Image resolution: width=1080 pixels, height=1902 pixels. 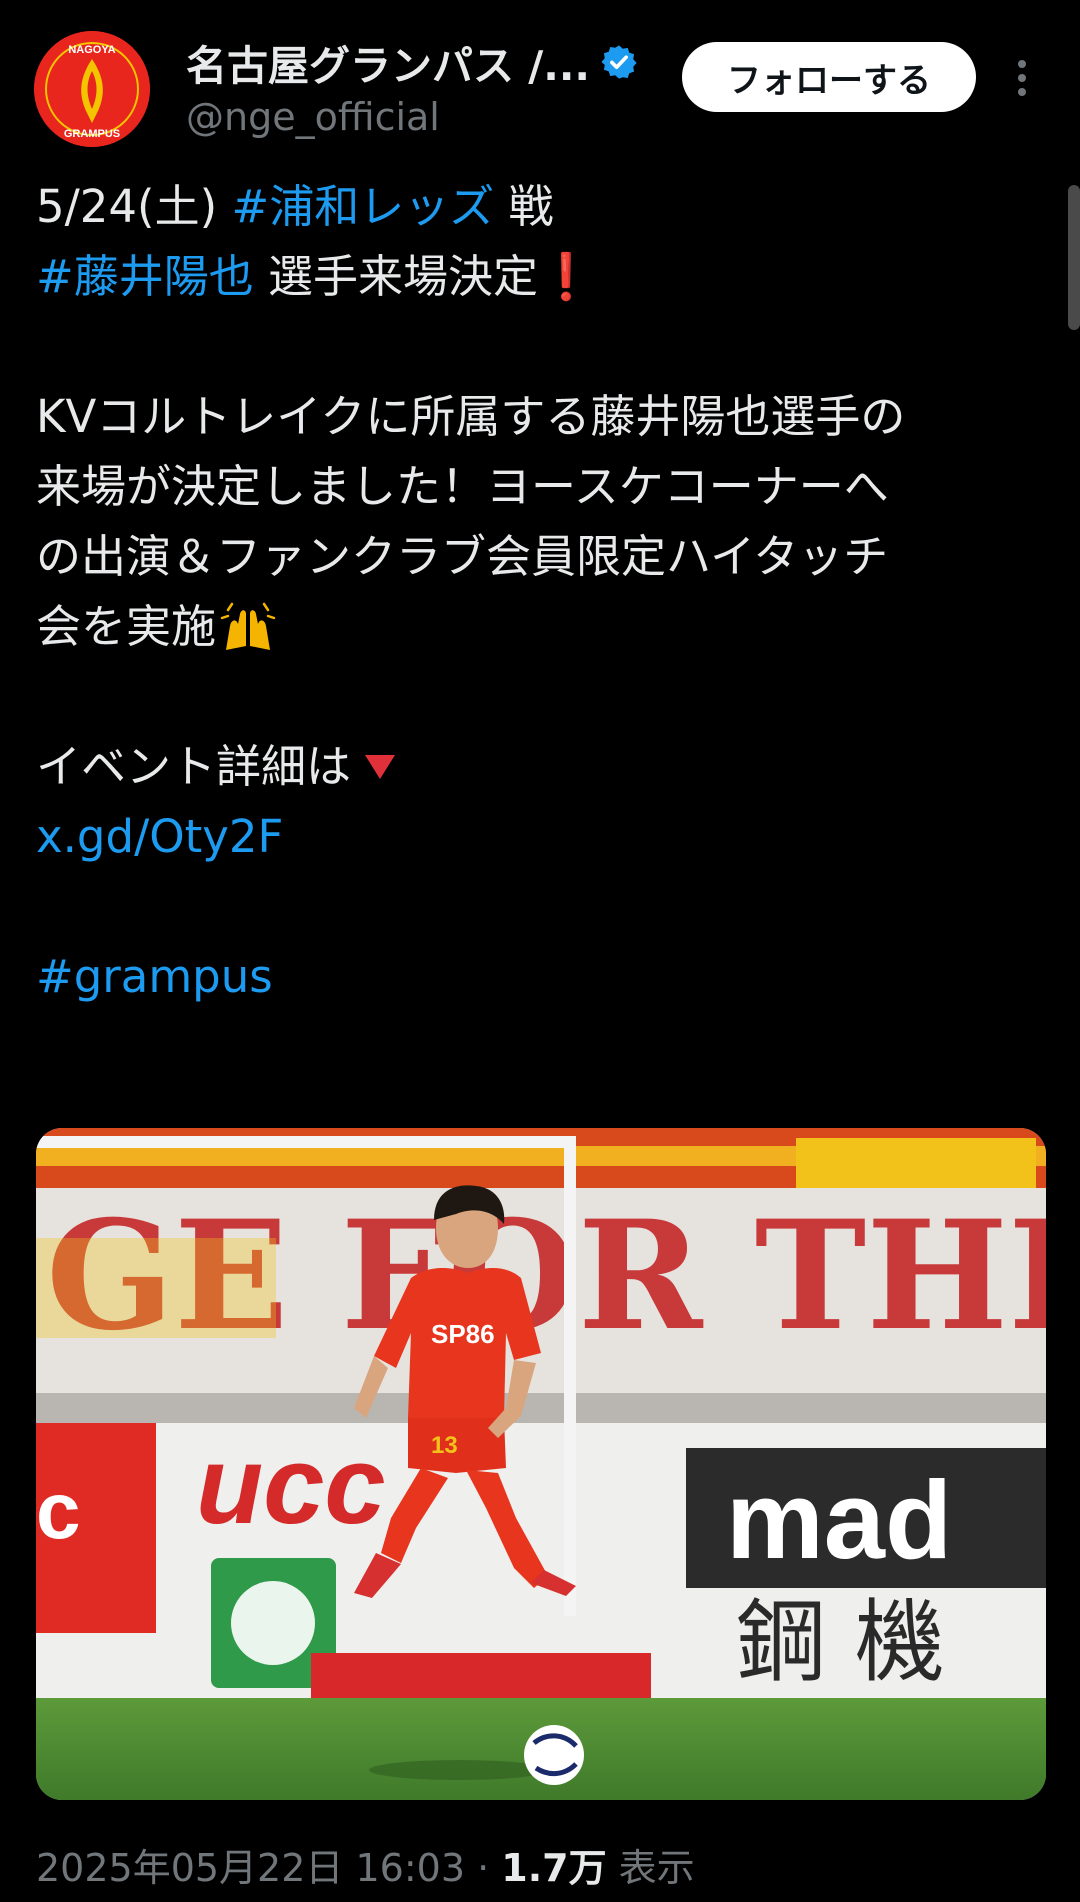 I want to click on verified-badge-icon, so click(x=619, y=62).